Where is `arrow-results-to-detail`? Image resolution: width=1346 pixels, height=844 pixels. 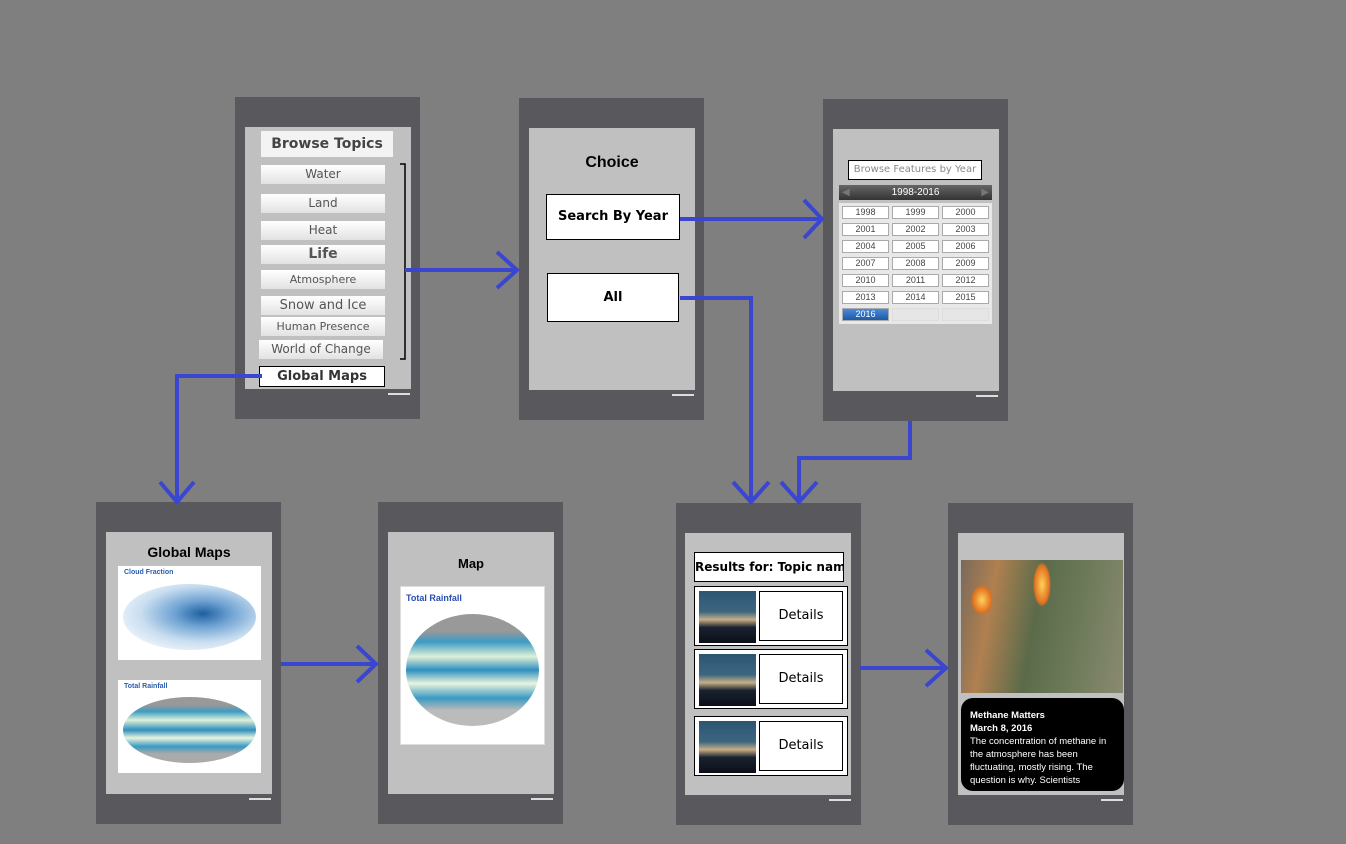
arrow-results-to-detail is located at coordinates (904, 668).